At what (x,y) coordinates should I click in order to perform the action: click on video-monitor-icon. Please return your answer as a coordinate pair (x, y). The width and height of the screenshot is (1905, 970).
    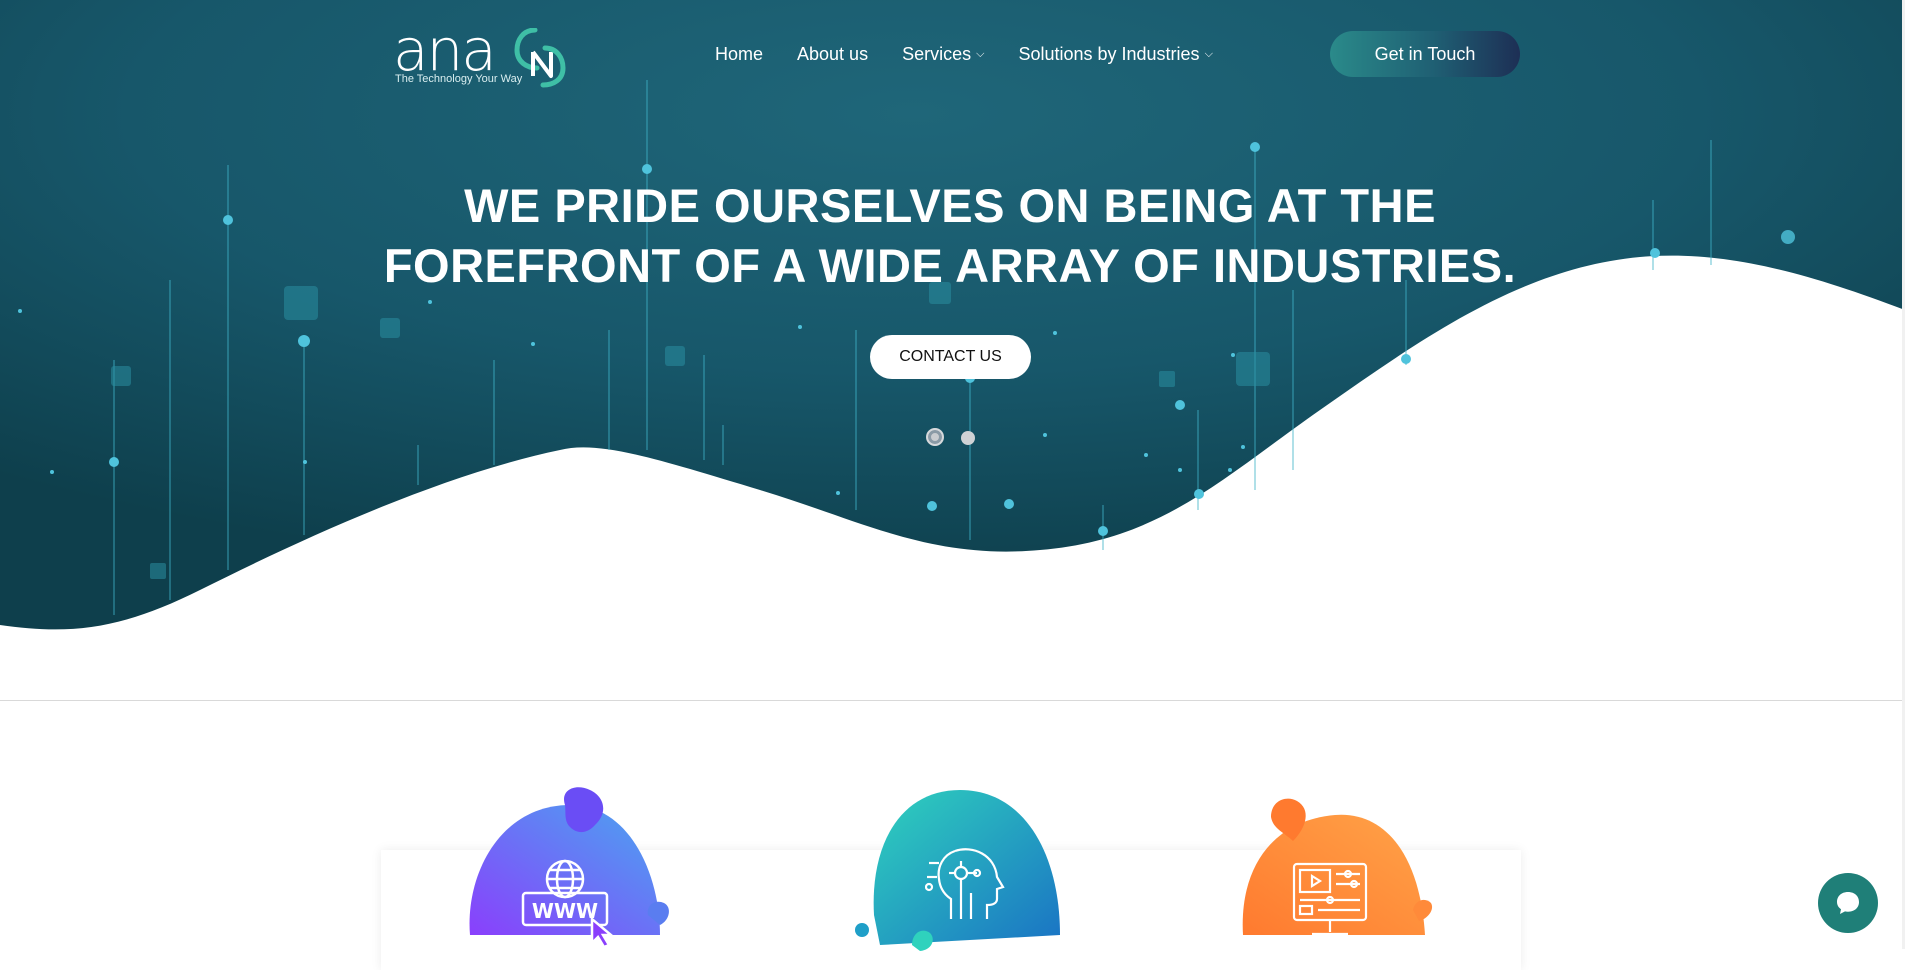
    Looking at the image, I should click on (1330, 899).